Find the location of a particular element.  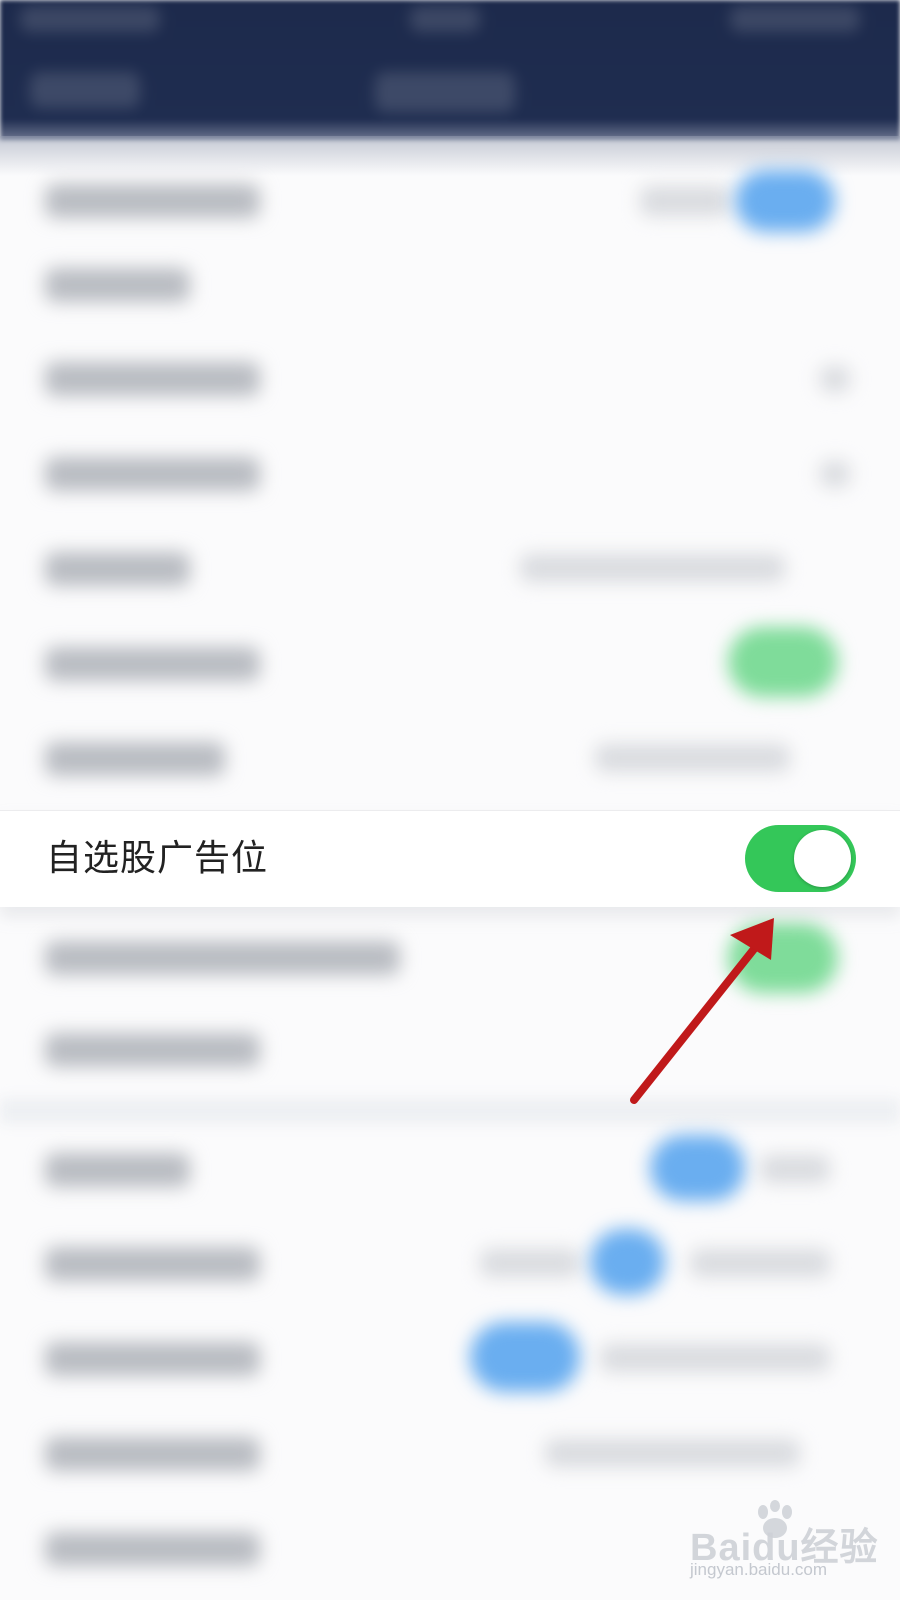

watermark-url: jingyan.baidu.com is located at coordinates (759, 1569).